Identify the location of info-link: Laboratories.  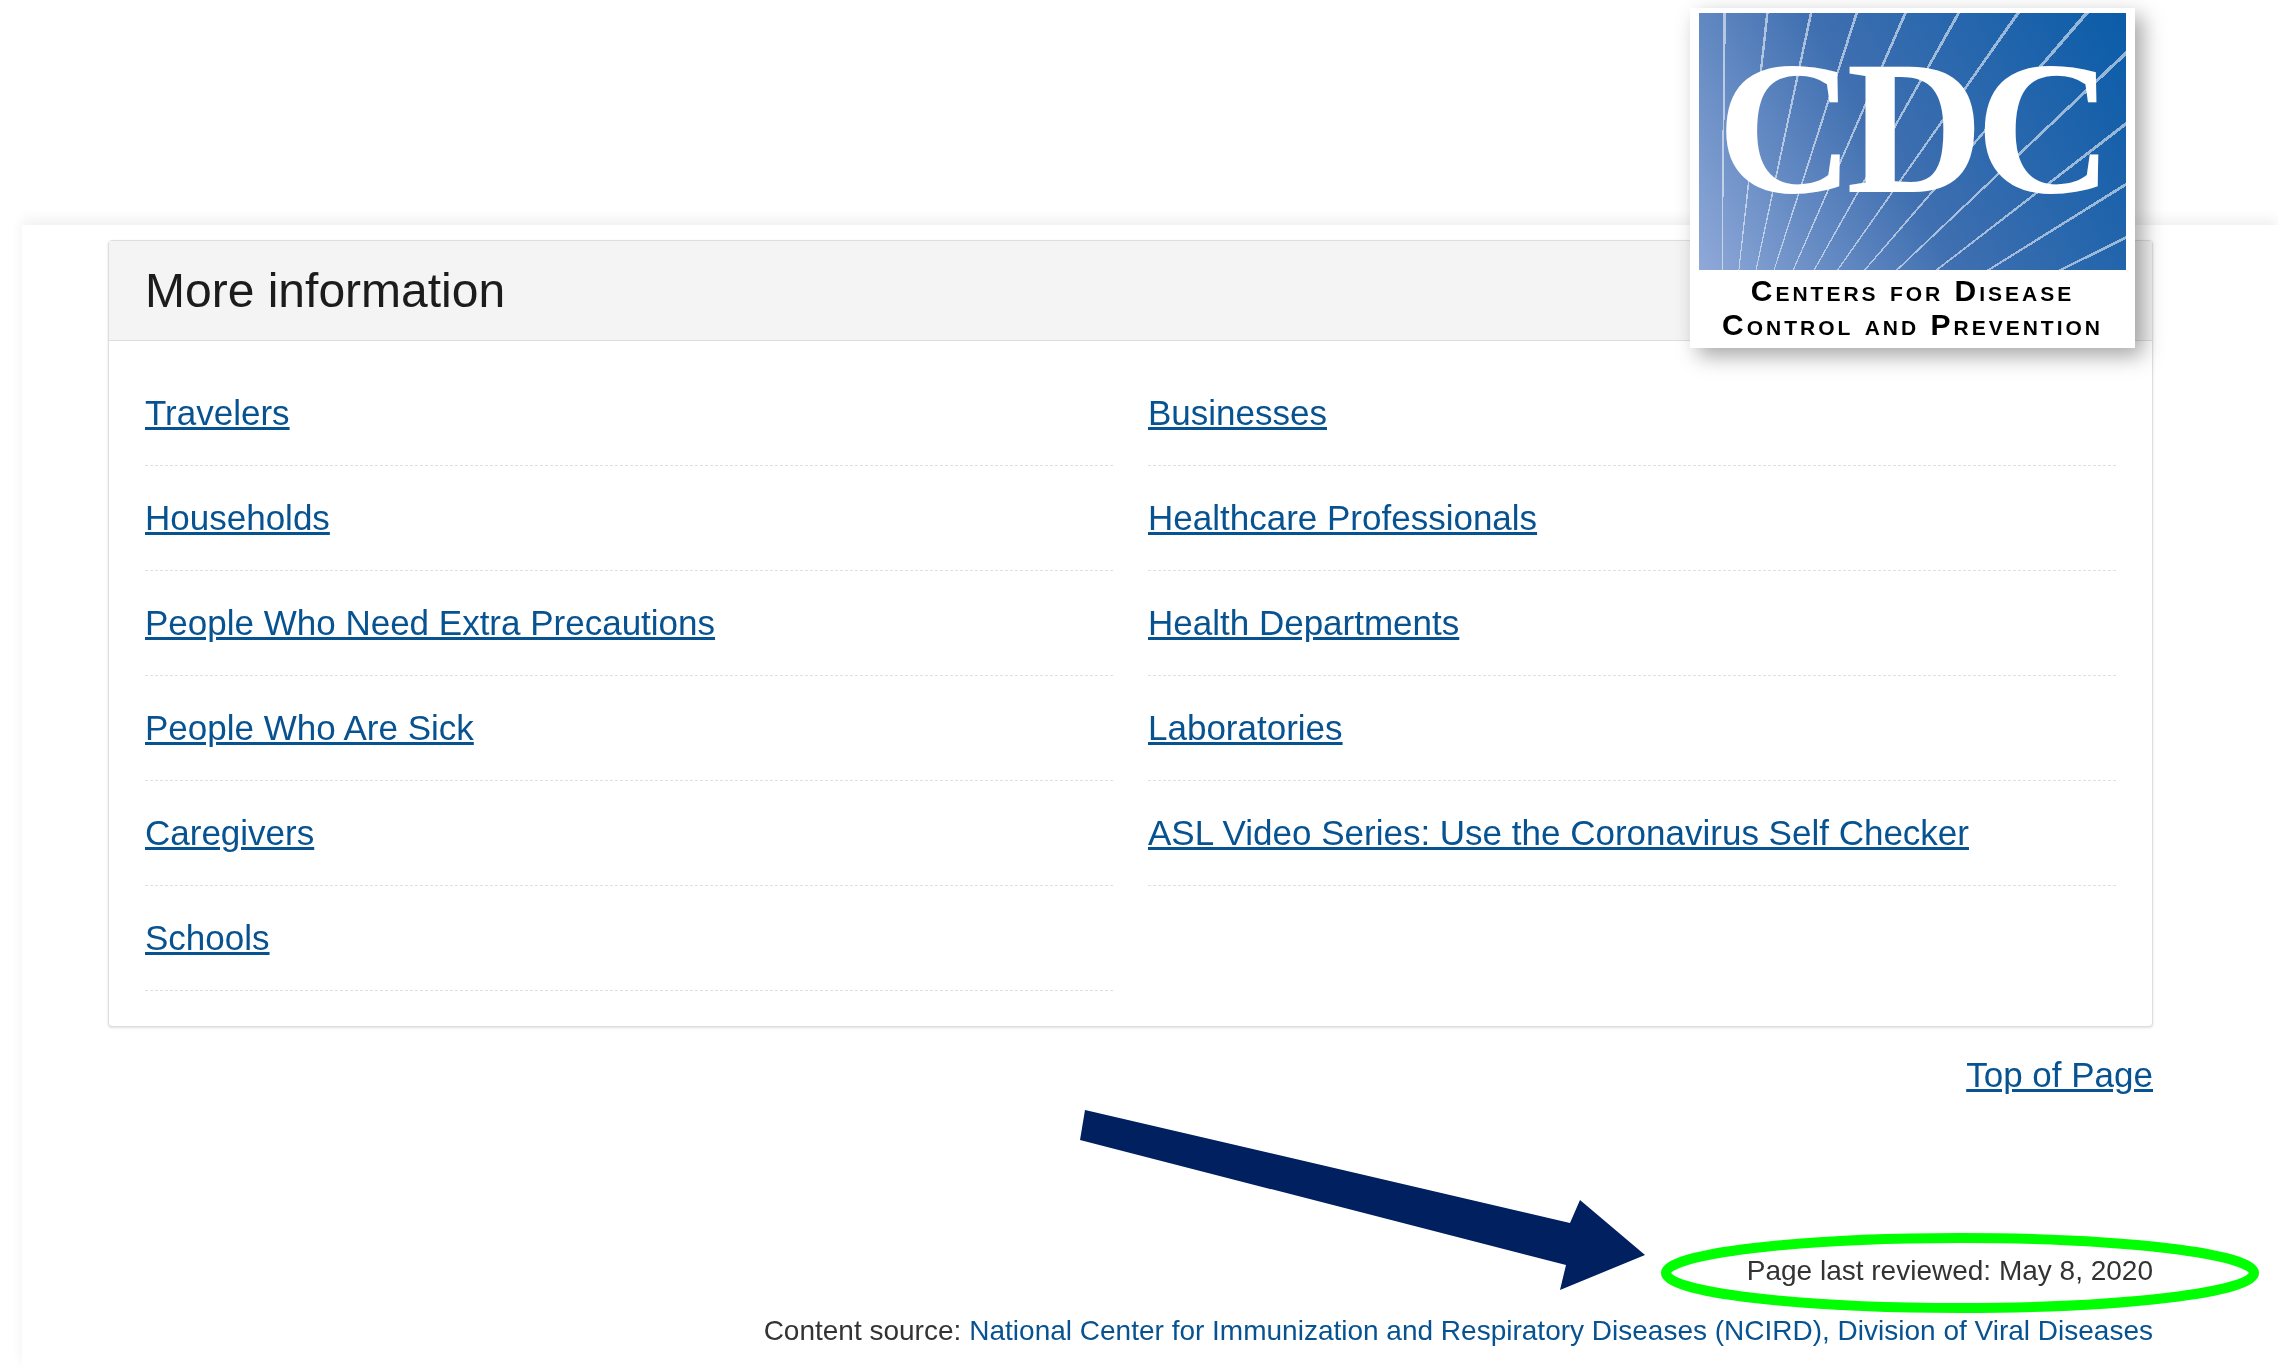
(1245, 728).